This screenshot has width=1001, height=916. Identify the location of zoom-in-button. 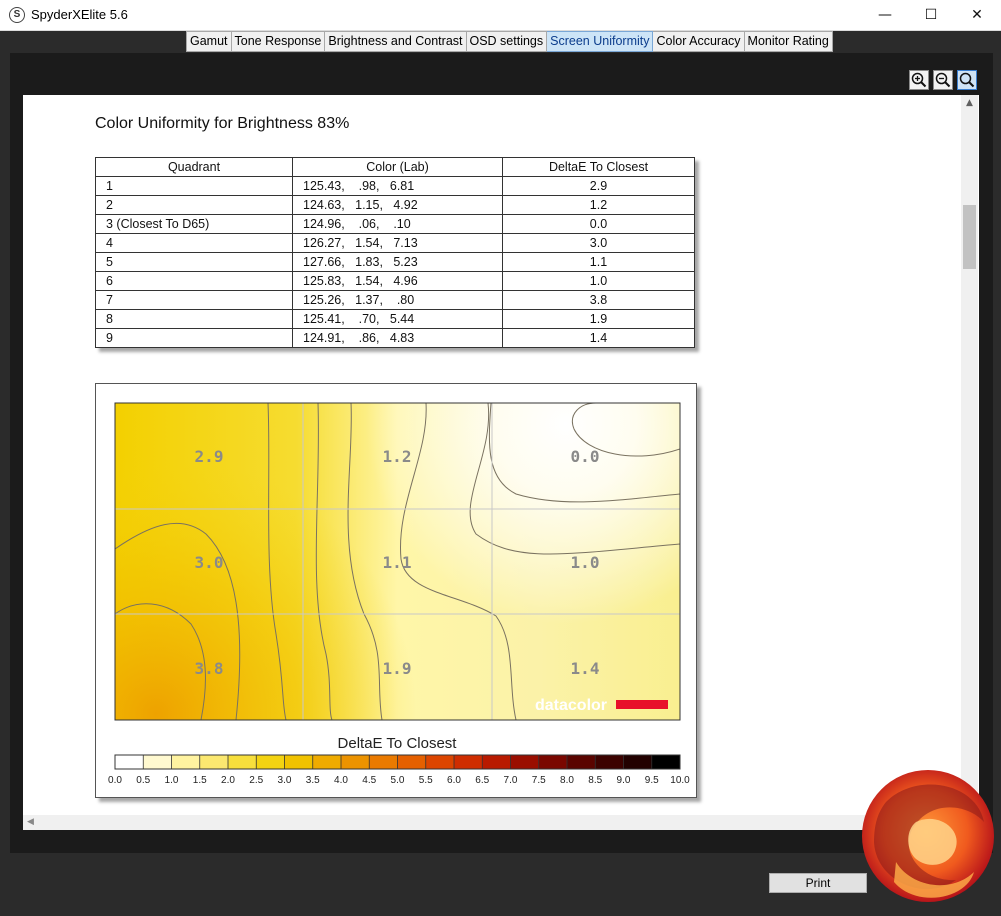
(919, 80).